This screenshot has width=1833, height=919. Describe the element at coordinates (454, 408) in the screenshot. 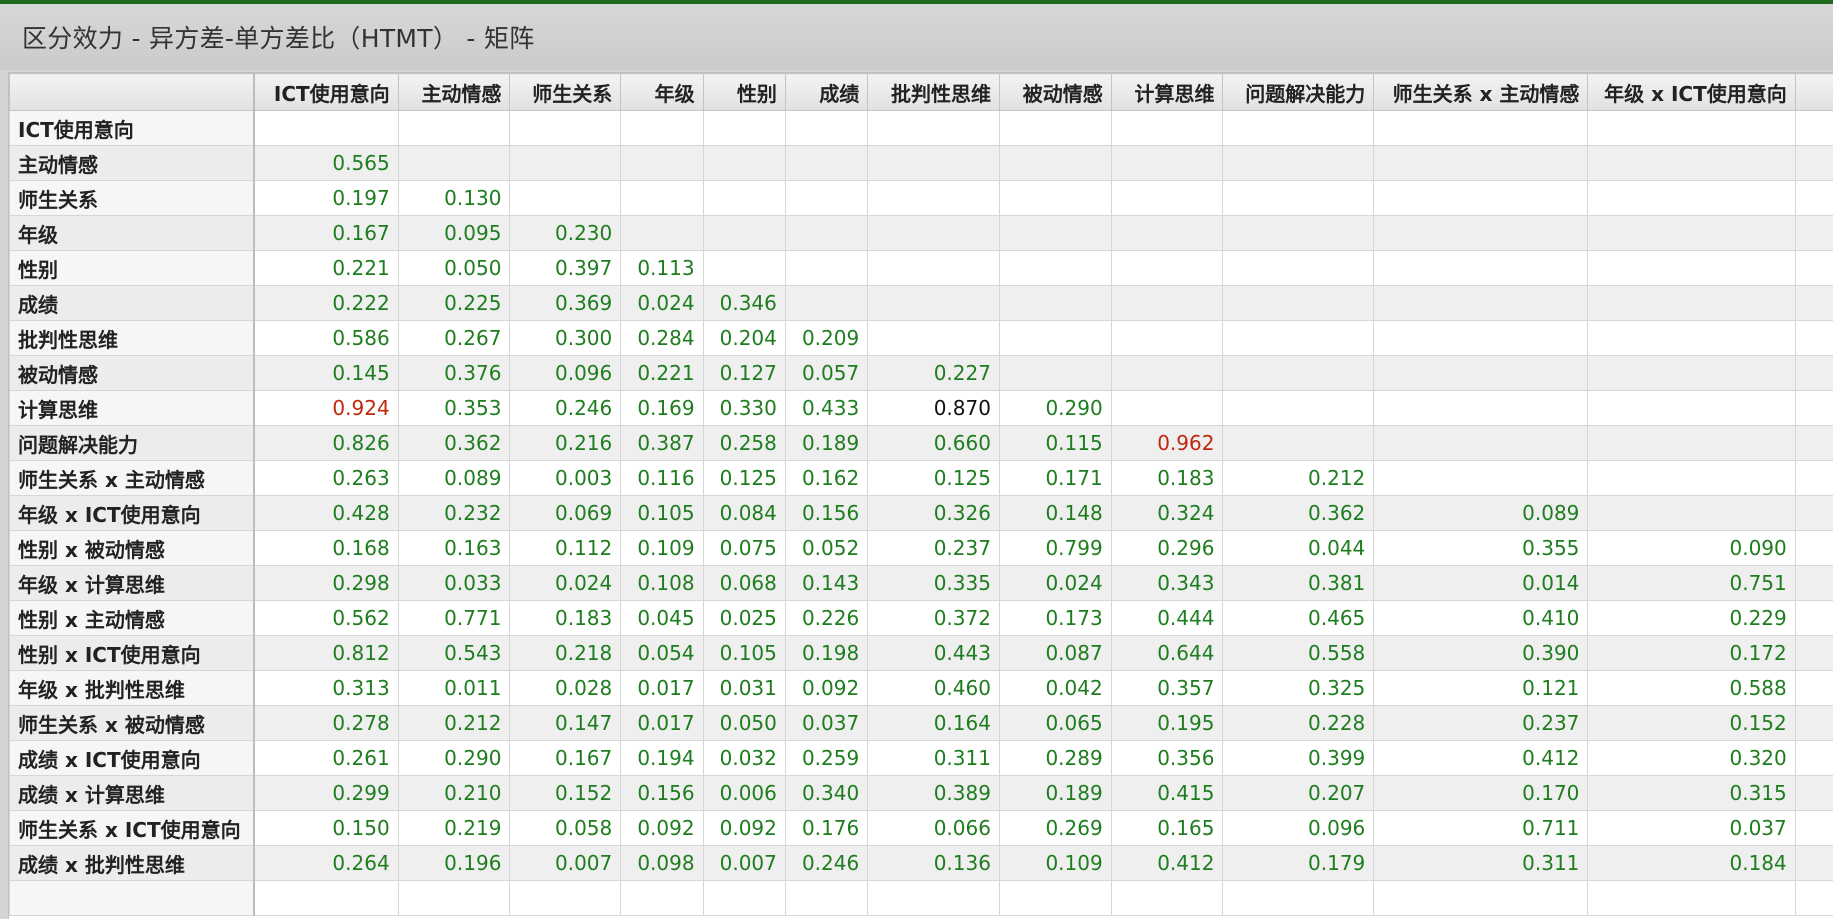

I see `matrix-cell: 0.353` at that location.